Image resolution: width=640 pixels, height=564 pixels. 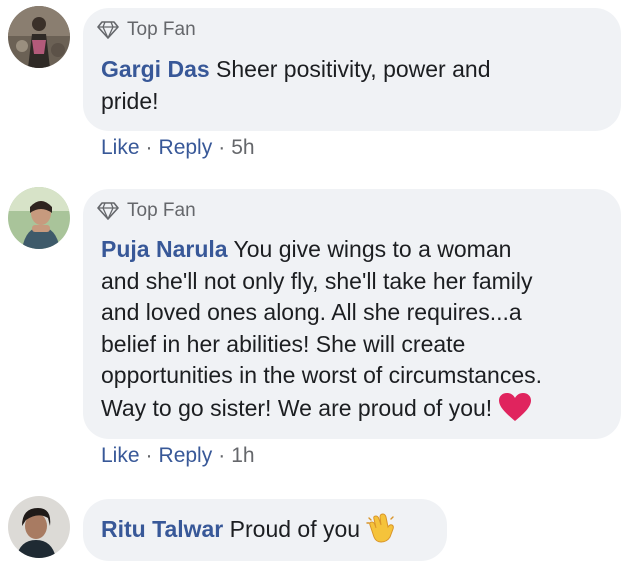 I want to click on author-name: Gargi Das, so click(x=155, y=69).